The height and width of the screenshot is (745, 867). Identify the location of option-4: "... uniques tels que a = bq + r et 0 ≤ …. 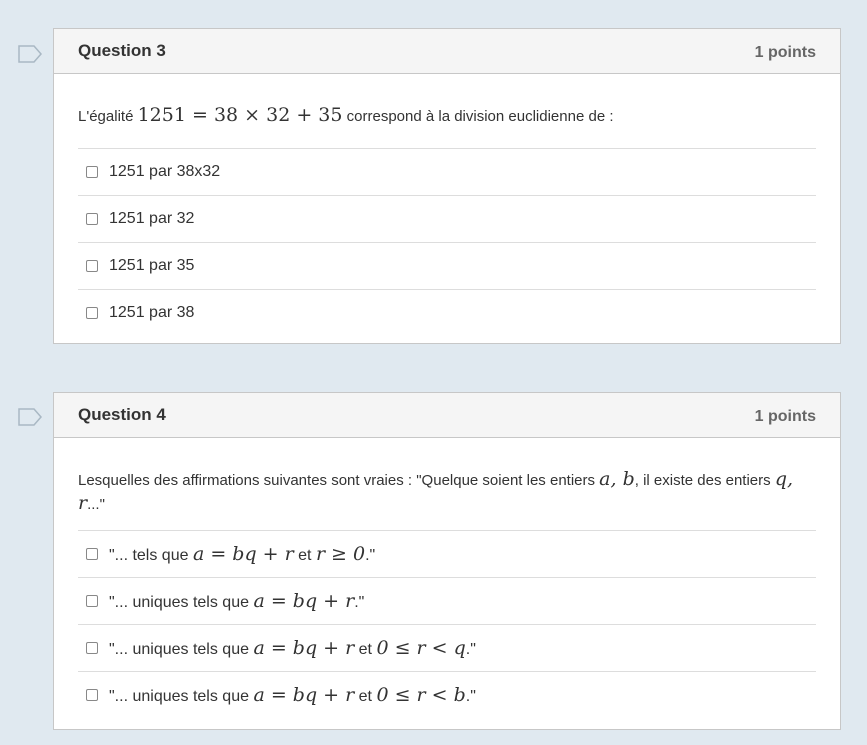
(447, 695).